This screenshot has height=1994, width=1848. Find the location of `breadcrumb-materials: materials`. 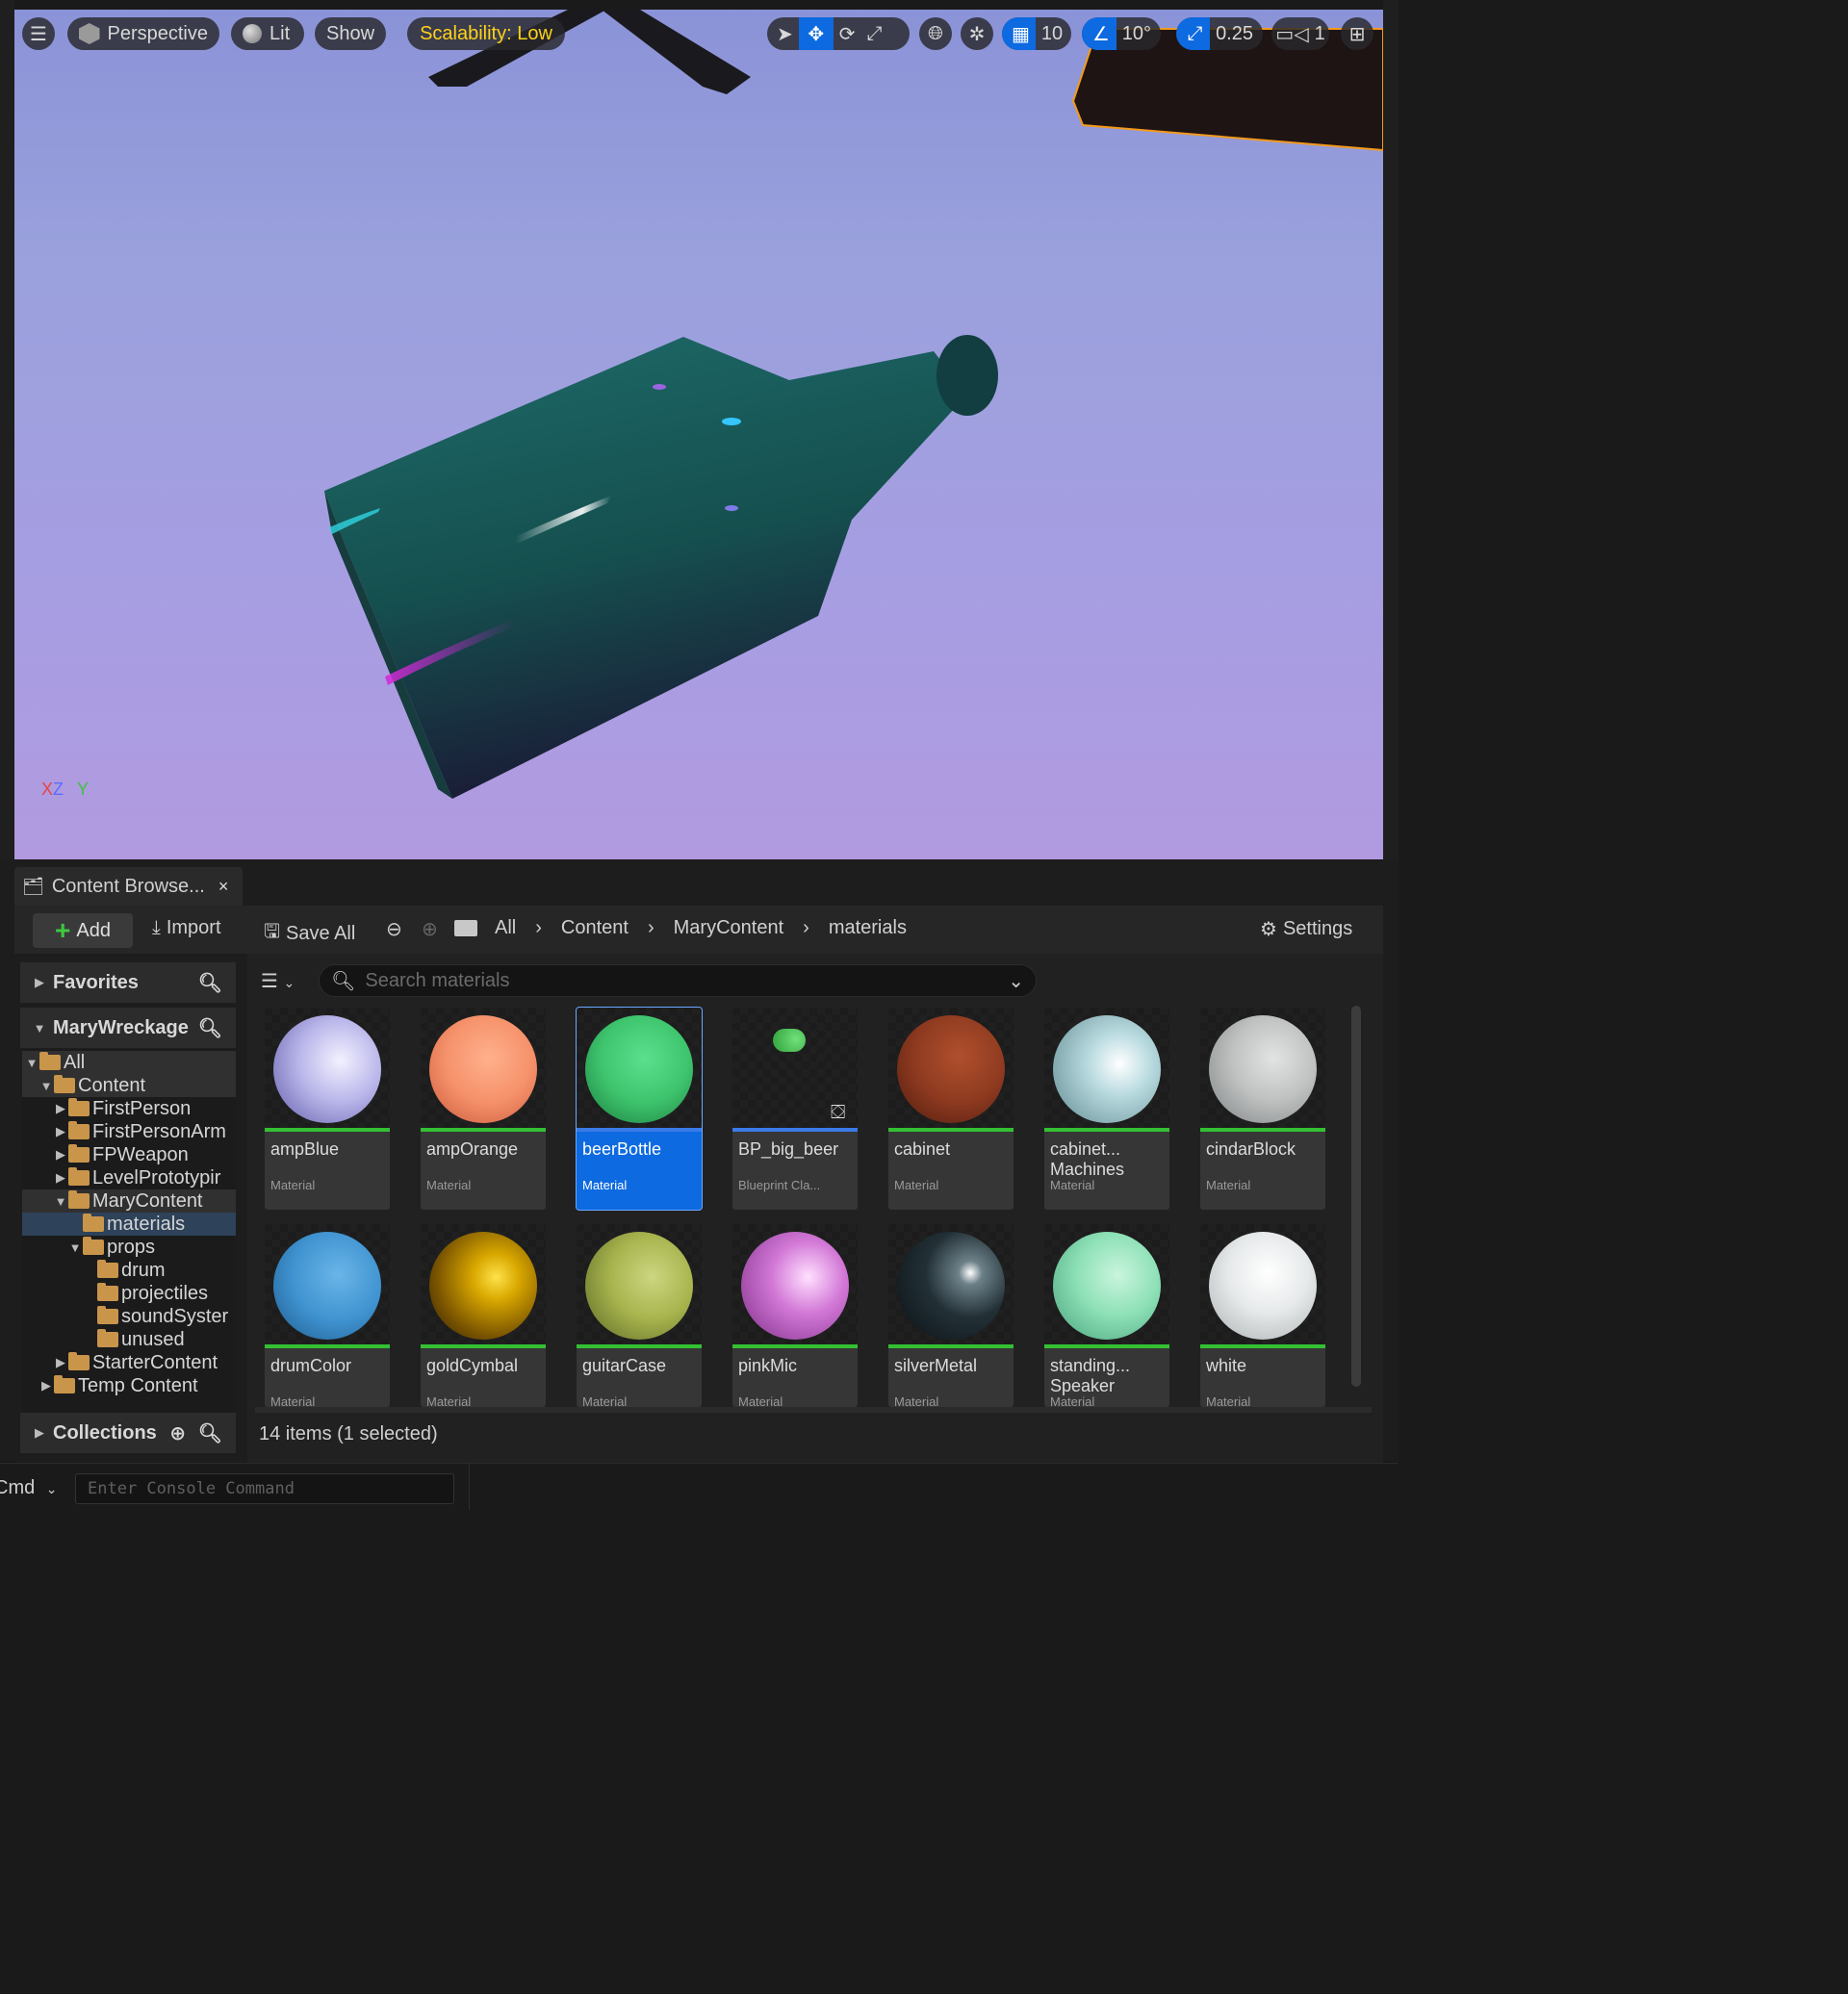

breadcrumb-materials: materials is located at coordinates (868, 928).